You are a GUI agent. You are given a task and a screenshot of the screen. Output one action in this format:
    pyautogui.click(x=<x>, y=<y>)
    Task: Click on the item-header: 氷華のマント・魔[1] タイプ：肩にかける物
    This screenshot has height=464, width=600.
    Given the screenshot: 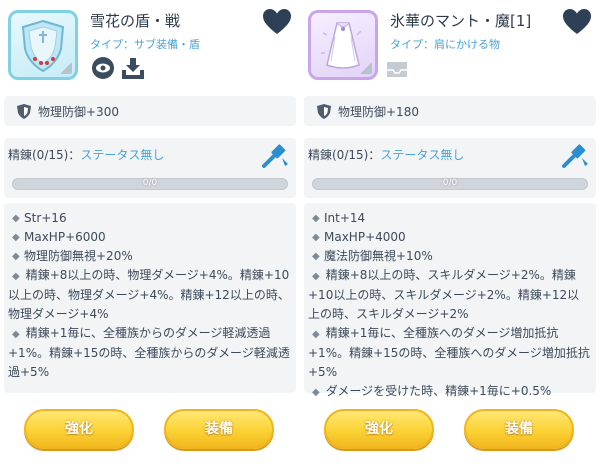 What is the action you would take?
    pyautogui.click(x=450, y=46)
    